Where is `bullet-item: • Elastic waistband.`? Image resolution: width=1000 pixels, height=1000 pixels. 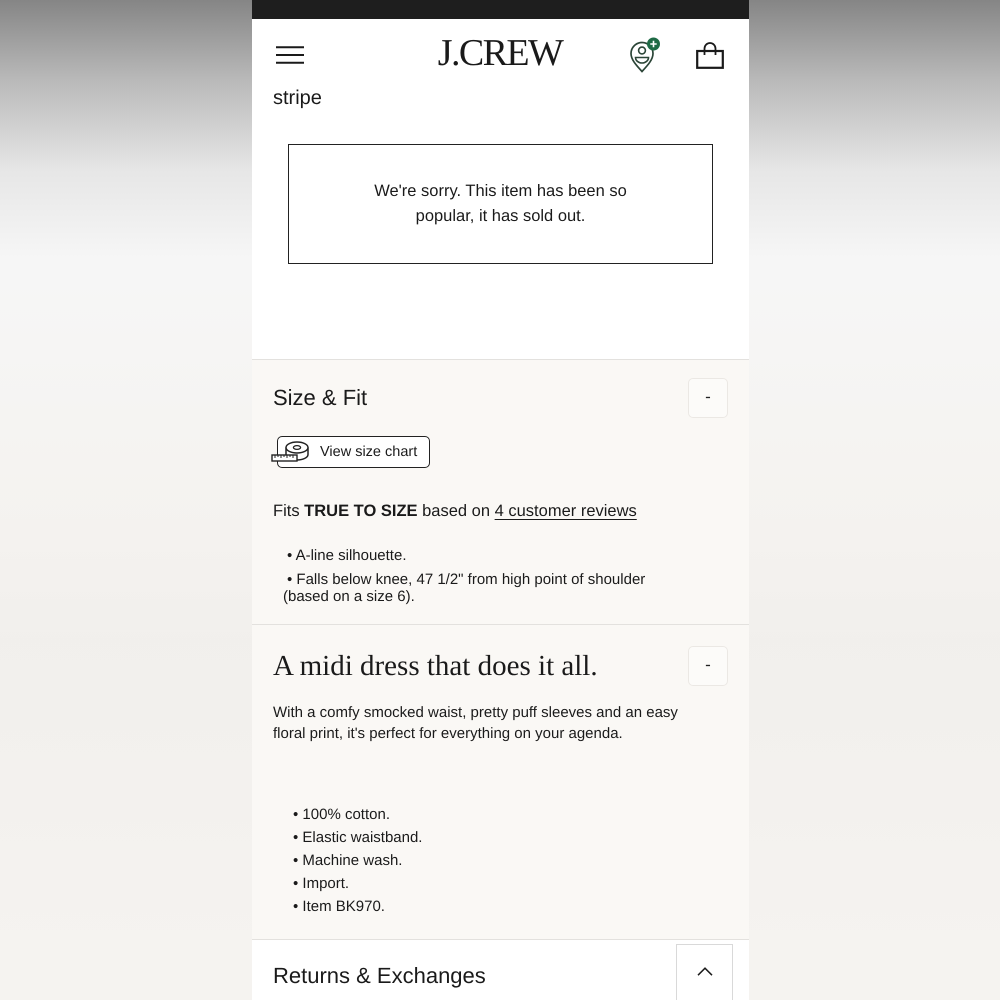 bullet-item: • Elastic waistband. is located at coordinates (358, 838).